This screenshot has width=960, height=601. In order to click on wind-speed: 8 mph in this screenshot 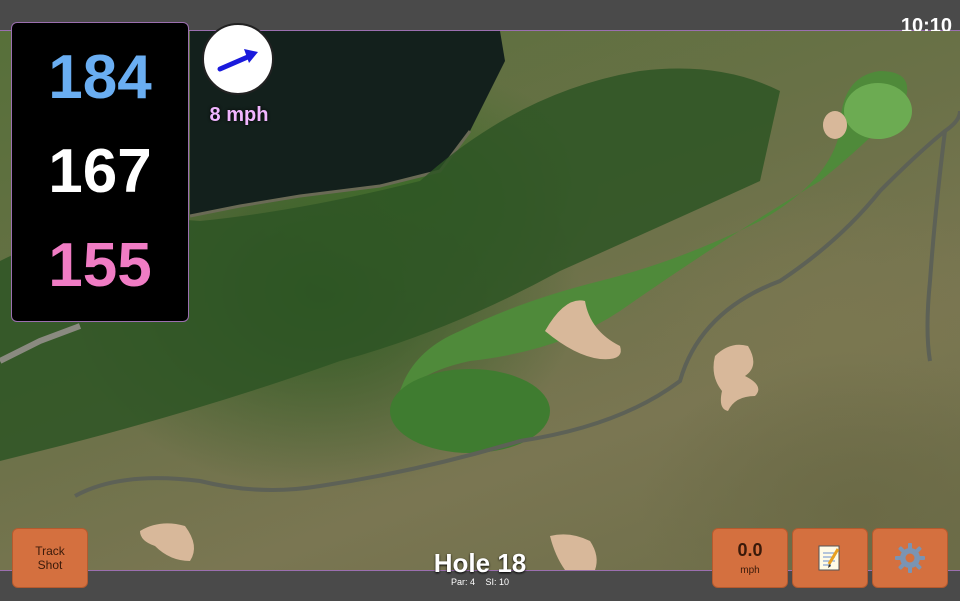, I will do `click(239, 115)`.